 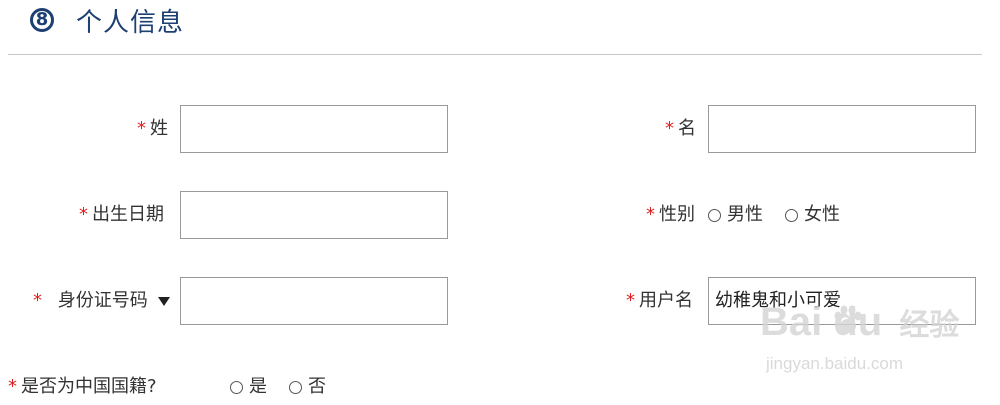 I want to click on birth-date-label-text: 出生日期, so click(x=128, y=214).